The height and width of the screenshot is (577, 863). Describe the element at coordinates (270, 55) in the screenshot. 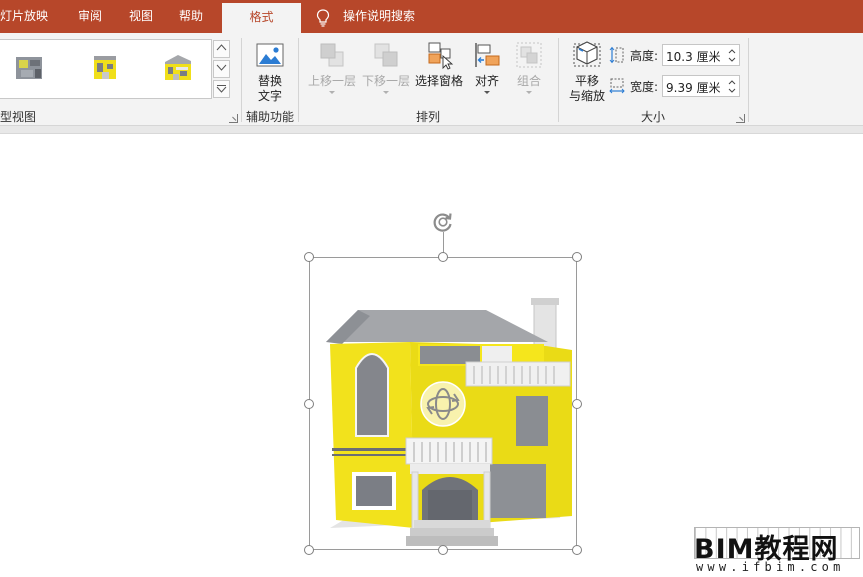

I see `alt-text-icon` at that location.